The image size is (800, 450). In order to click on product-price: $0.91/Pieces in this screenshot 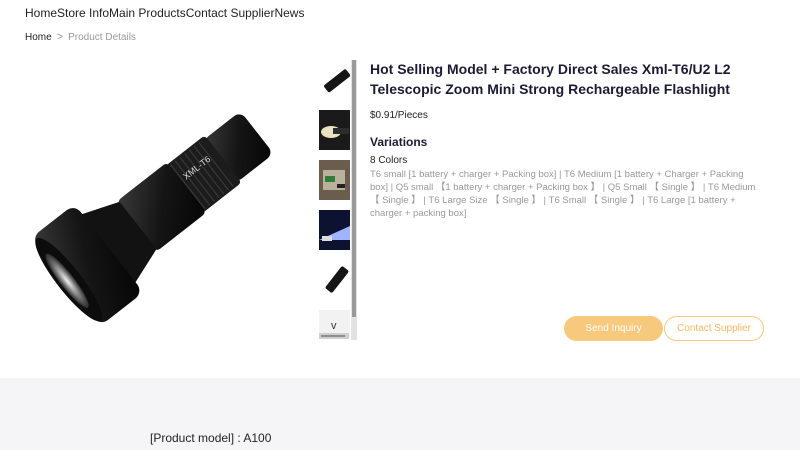, I will do `click(399, 115)`.